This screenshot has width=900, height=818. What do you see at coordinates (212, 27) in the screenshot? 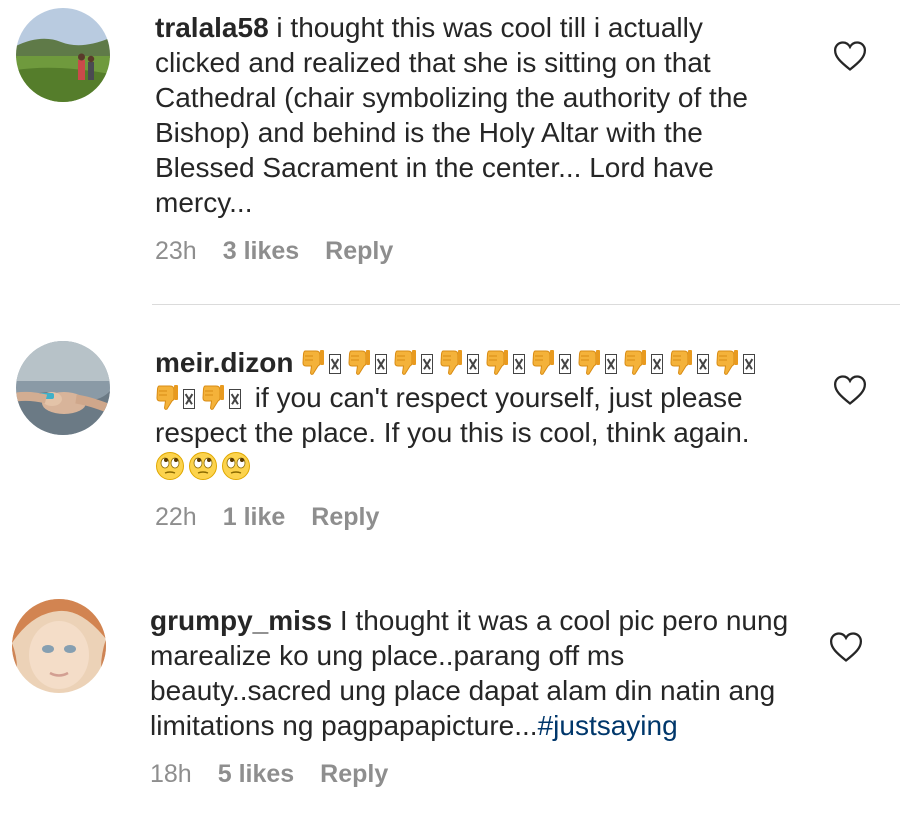
I see `comment-username: tralala58` at bounding box center [212, 27].